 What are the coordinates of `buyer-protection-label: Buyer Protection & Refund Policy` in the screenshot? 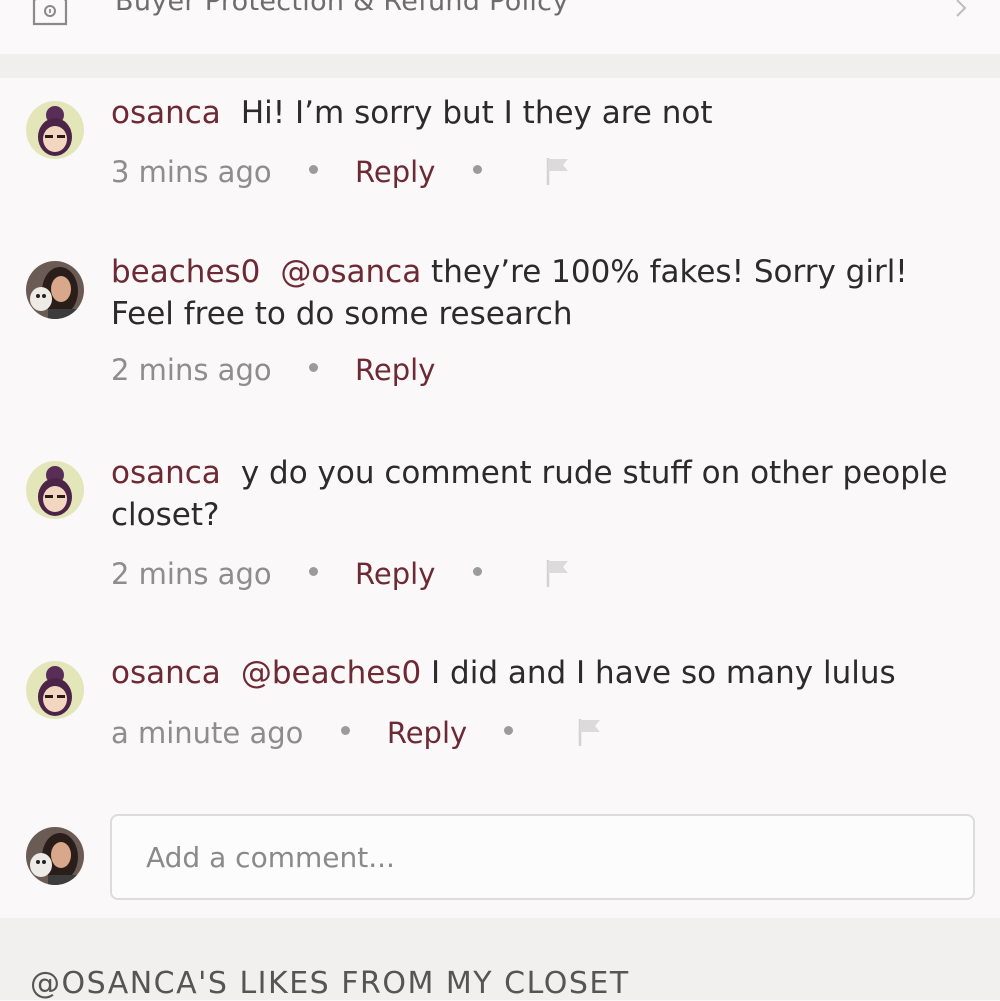 It's located at (342, 8).